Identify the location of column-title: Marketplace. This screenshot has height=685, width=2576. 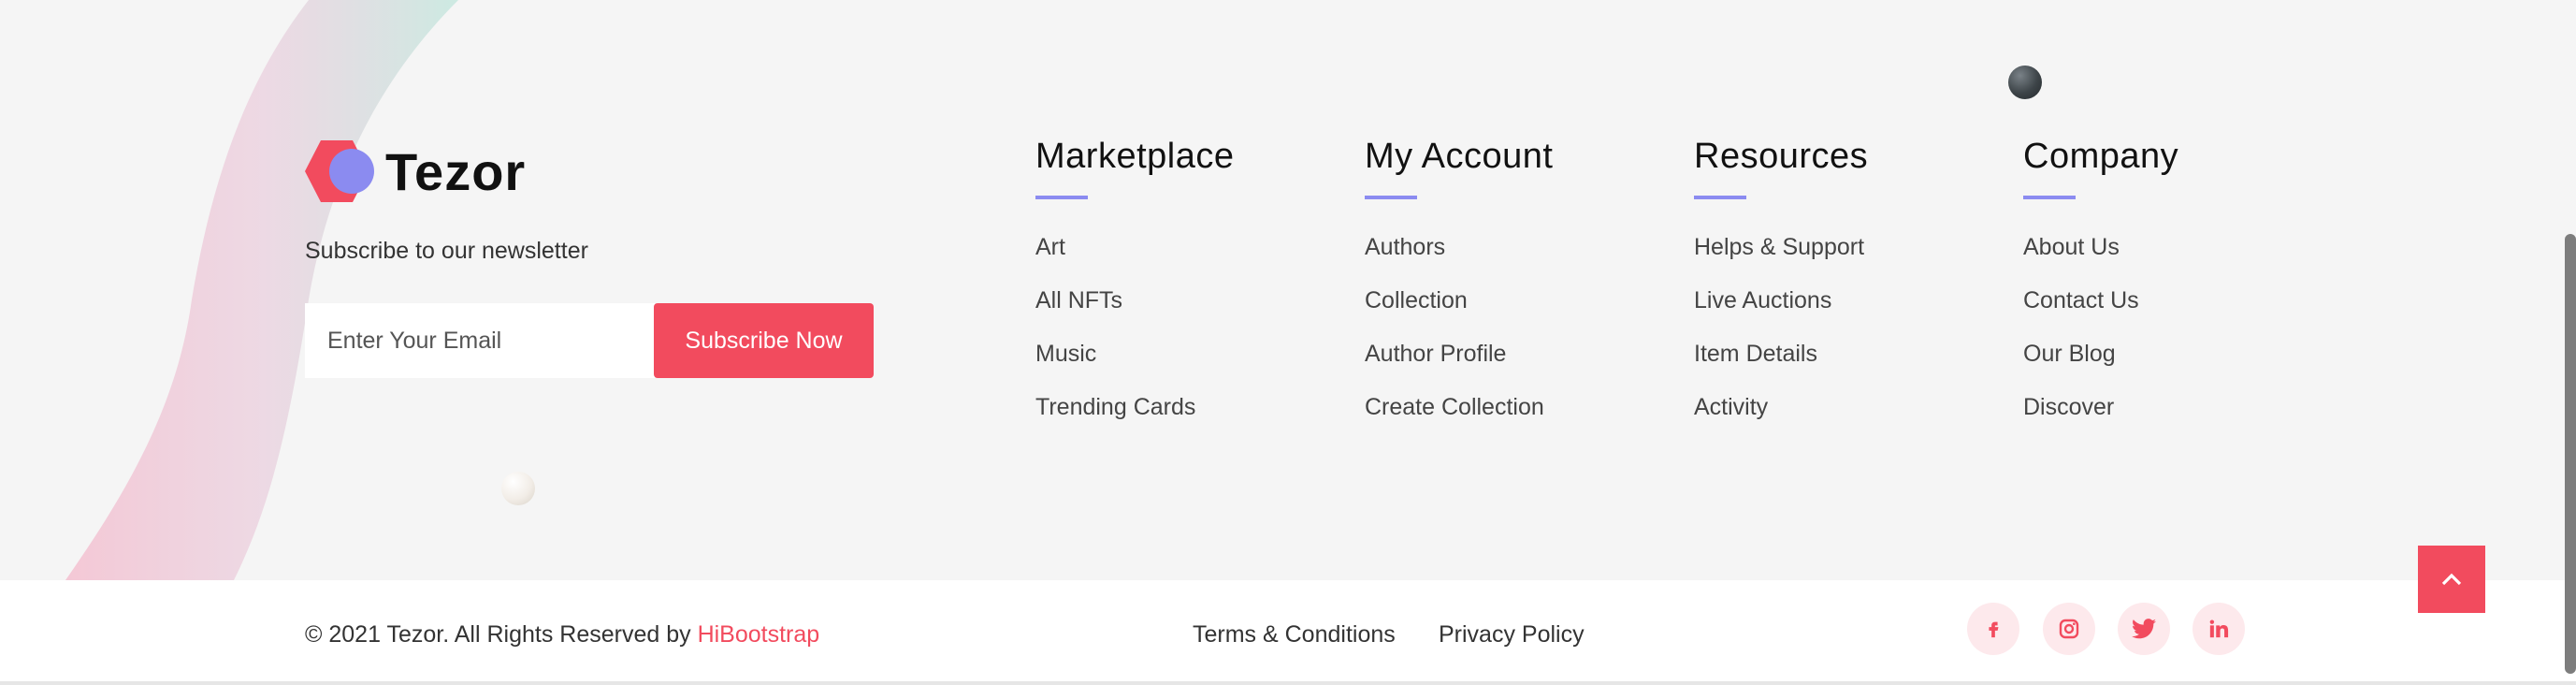
(1135, 156).